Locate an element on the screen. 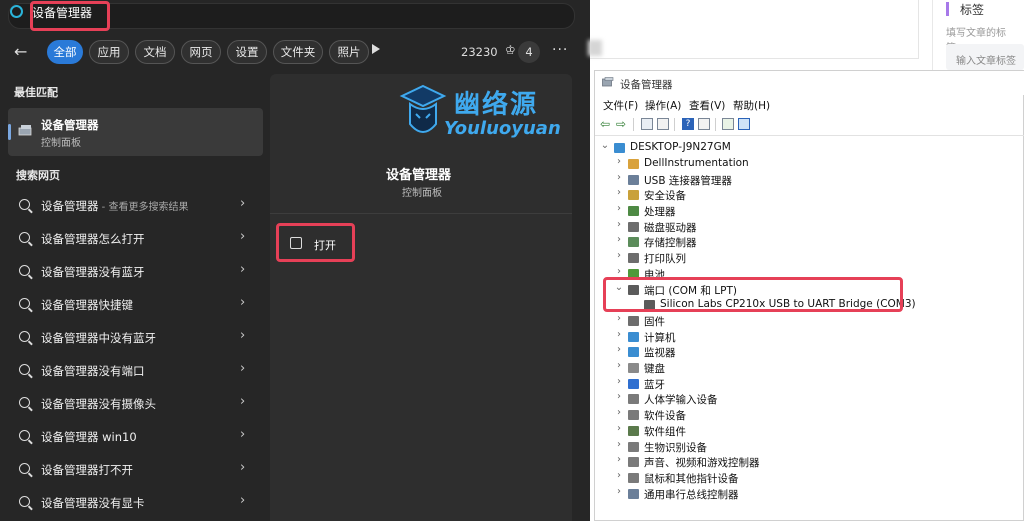 The height and width of the screenshot is (521, 1024). web-result-item: 设备管理器中没有蓝牙 › is located at coordinates (131, 338).